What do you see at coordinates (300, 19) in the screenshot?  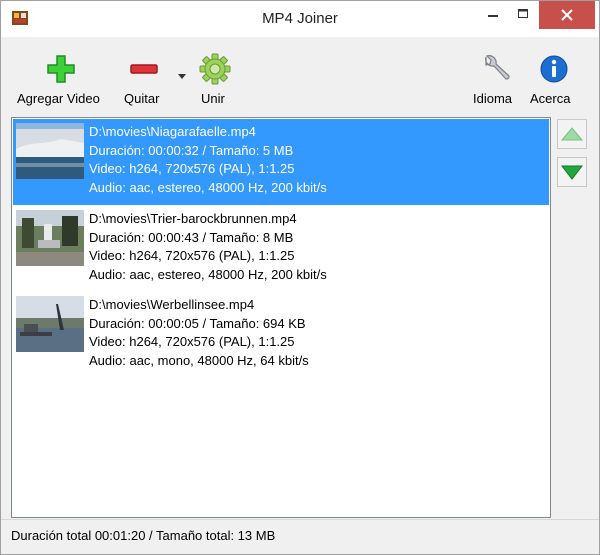 I see `title-bar: MP4 Joiner` at bounding box center [300, 19].